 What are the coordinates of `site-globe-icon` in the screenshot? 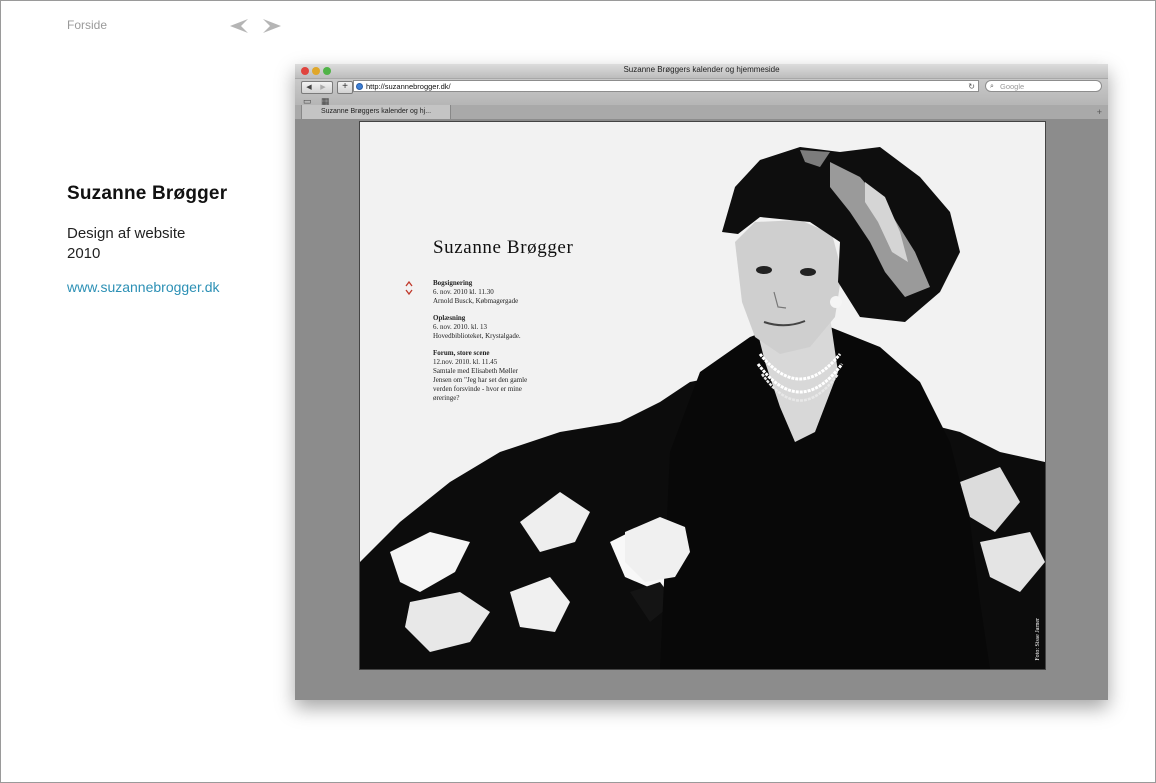 It's located at (359, 86).